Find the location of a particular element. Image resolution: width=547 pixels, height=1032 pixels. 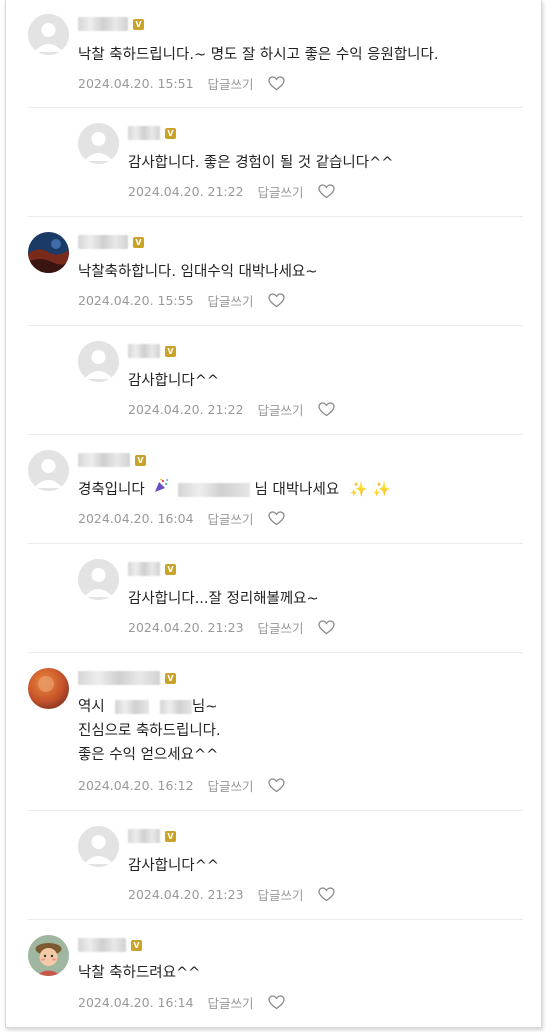

comment-date: 2024.04.20. 16:12 is located at coordinates (136, 785).